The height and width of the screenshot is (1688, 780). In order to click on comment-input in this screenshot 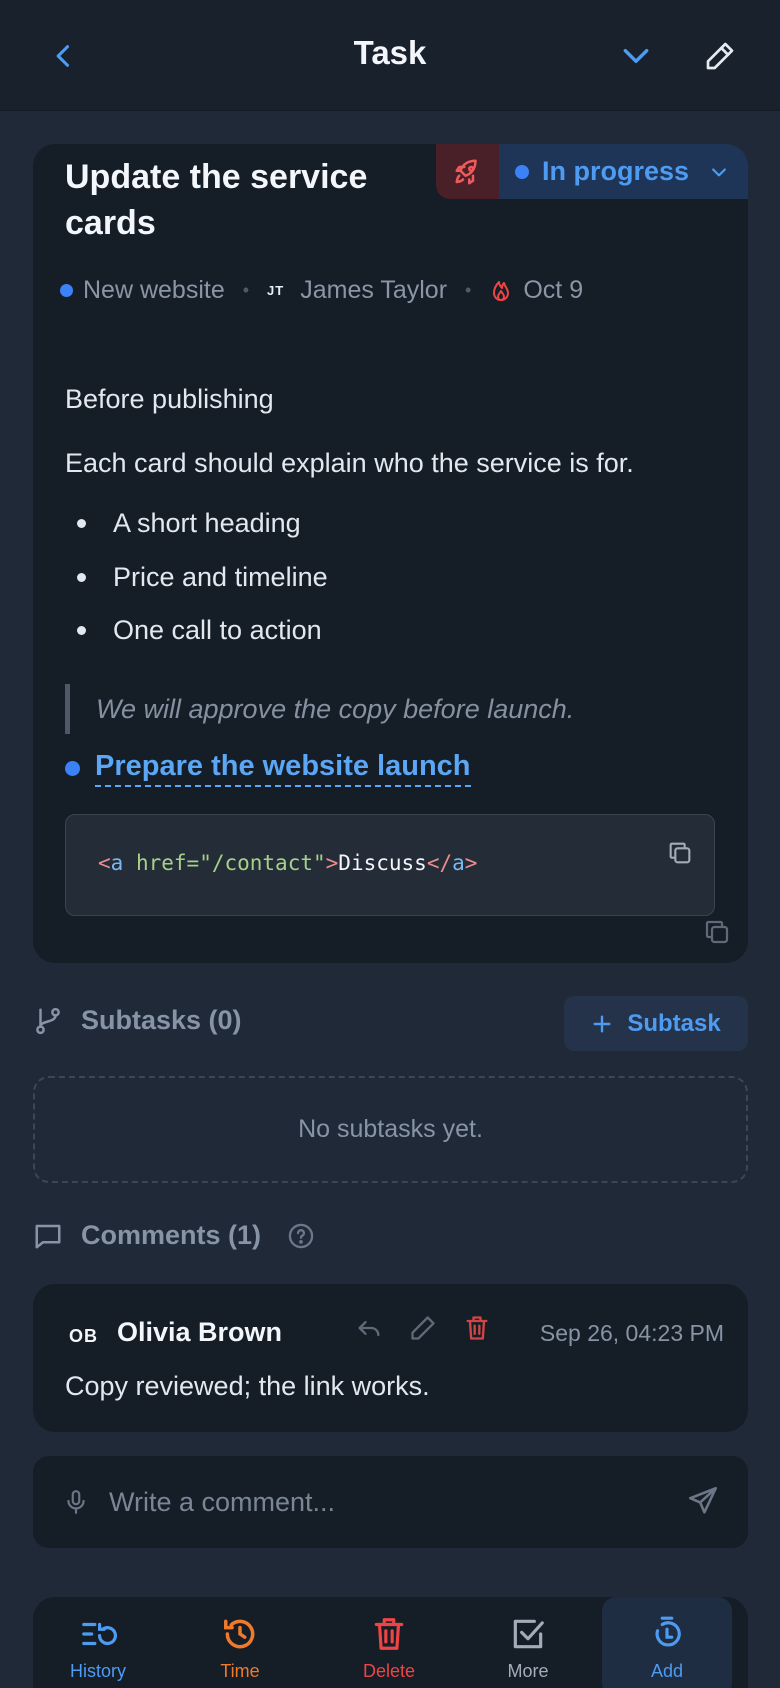, I will do `click(379, 1502)`.